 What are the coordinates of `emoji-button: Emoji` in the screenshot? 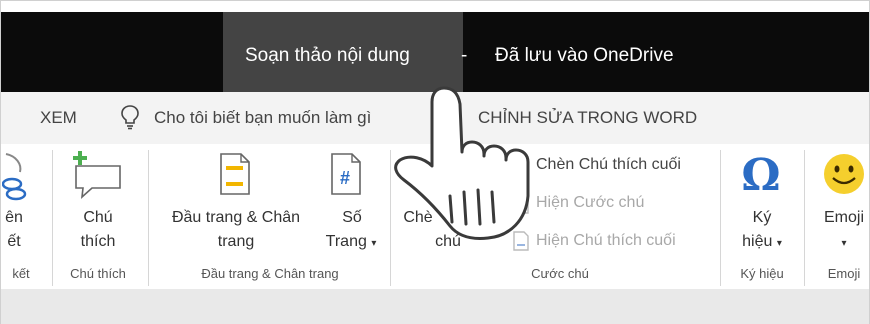 It's located at (844, 218).